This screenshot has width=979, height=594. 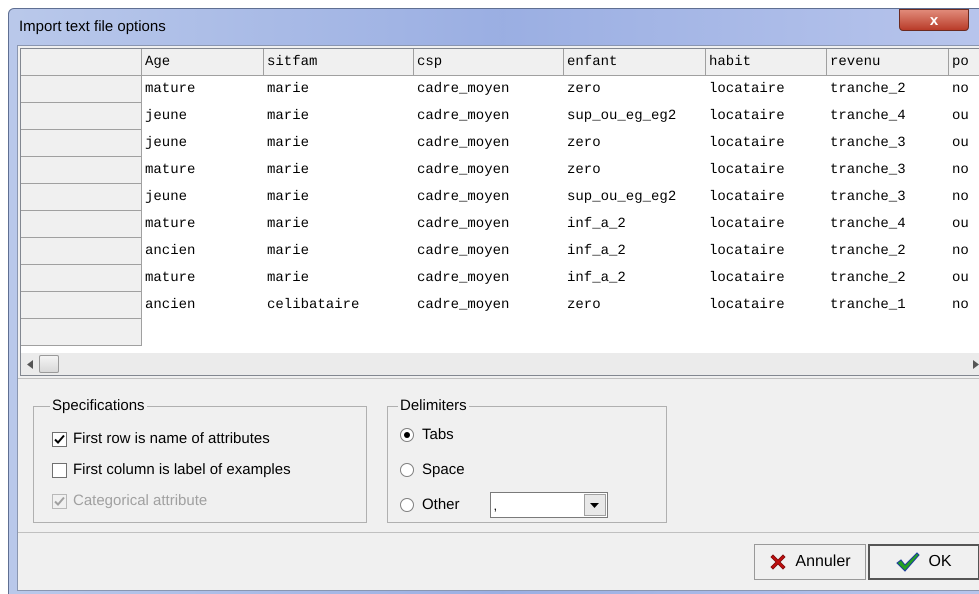 What do you see at coordinates (635, 62) in the screenshot?
I see `column-header: enfant` at bounding box center [635, 62].